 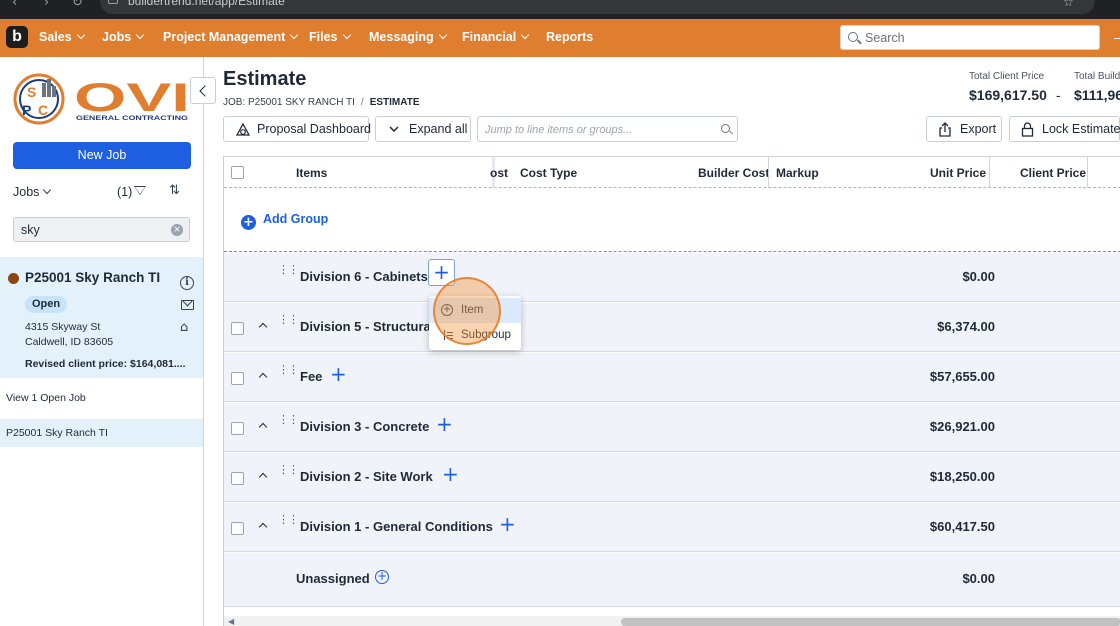 I want to click on column-builder-cost: Builder Cost, so click(x=733, y=173).